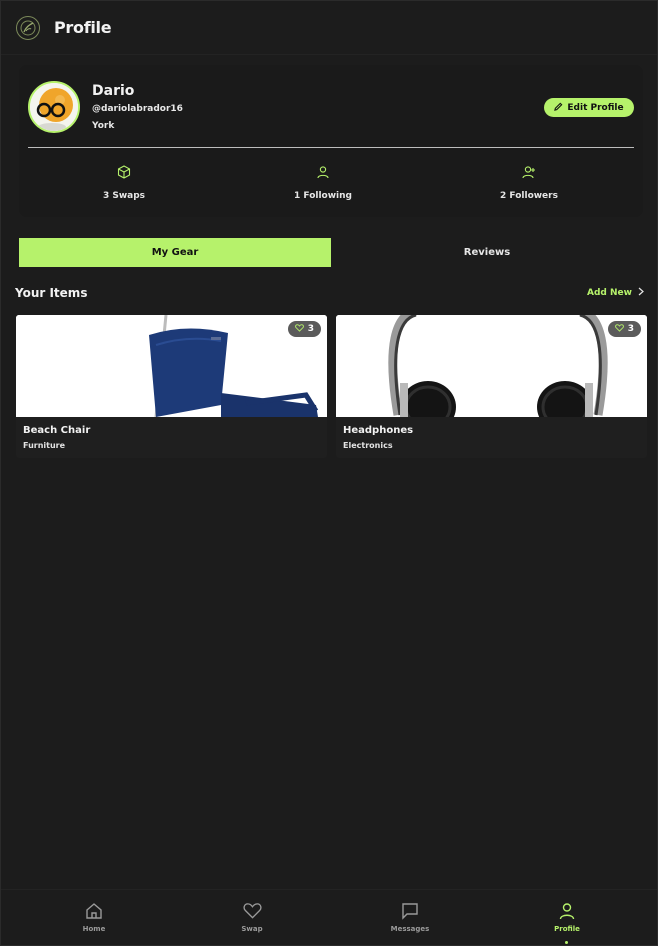  Describe the element at coordinates (595, 107) in the screenshot. I see `edit-profile-label: Edit Profile` at that location.